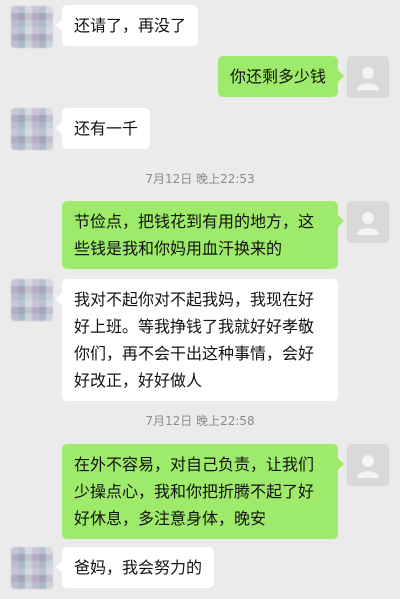 The image size is (400, 599). I want to click on message-bubble: 还请了，再没了, so click(127, 25).